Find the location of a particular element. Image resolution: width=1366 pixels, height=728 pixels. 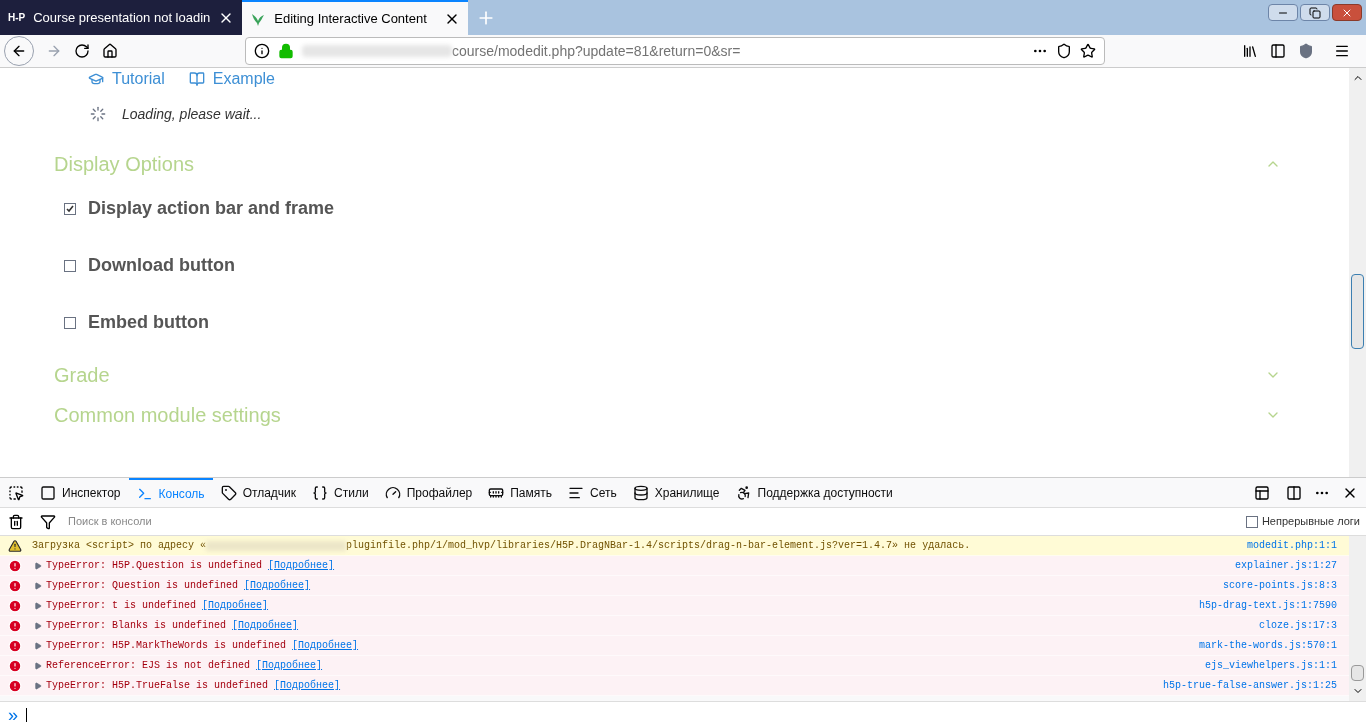

source-link: cloze.js:17:3 is located at coordinates (1298, 625).